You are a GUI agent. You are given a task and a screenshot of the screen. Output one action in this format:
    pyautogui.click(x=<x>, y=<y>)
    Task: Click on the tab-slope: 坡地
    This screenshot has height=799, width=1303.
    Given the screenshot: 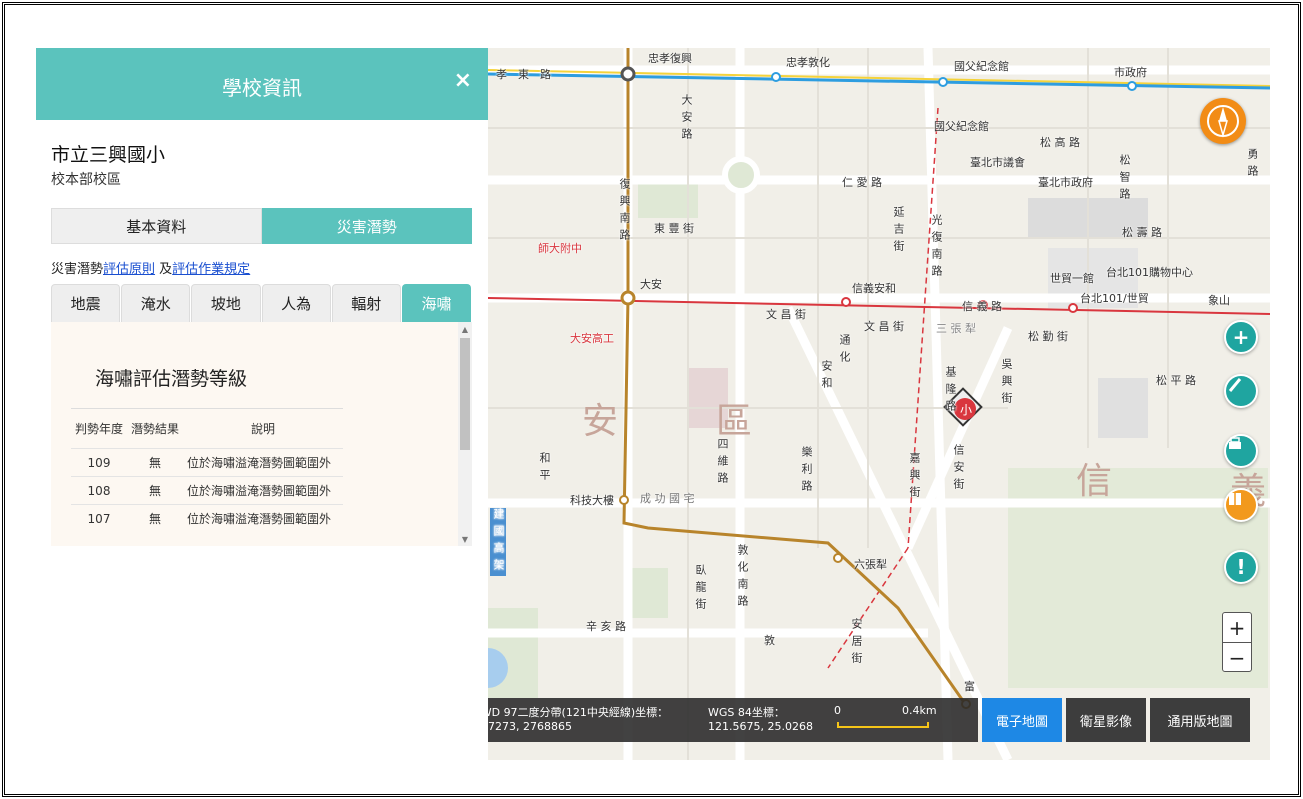 What is the action you would take?
    pyautogui.click(x=226, y=303)
    